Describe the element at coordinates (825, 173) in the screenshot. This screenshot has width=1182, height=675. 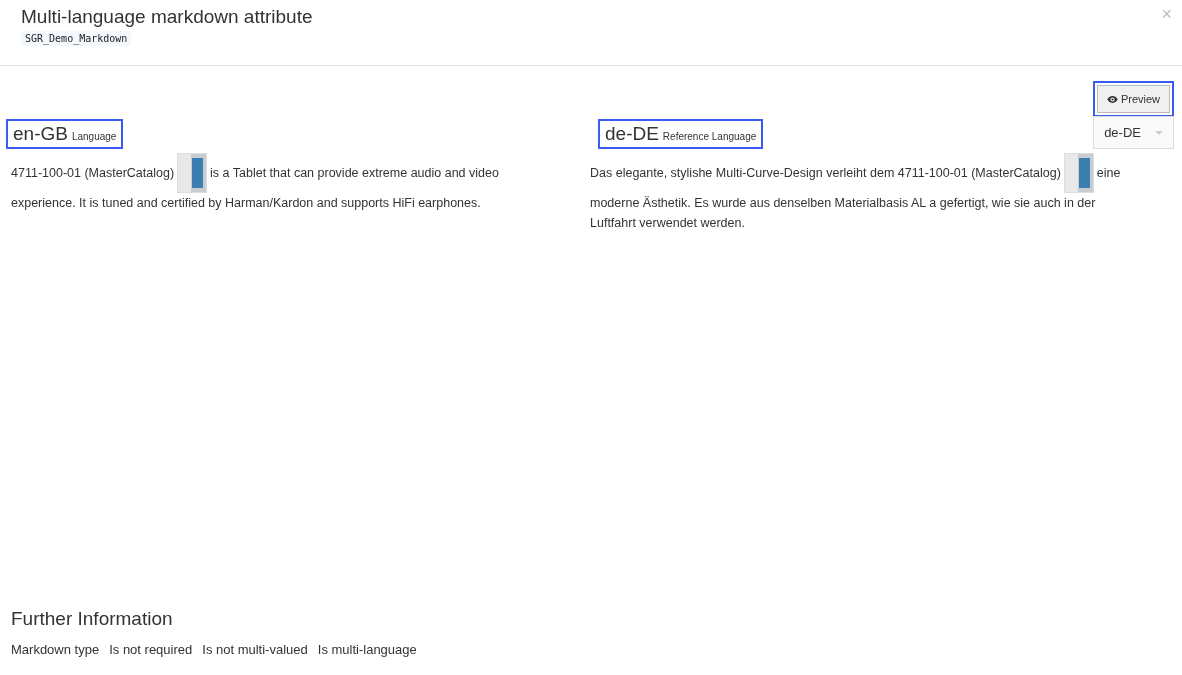
I see `text-line: Das elegante, stylishe Multi-Curve-Design verleiht dem 4711-100-01 (MasterCatalog)` at that location.